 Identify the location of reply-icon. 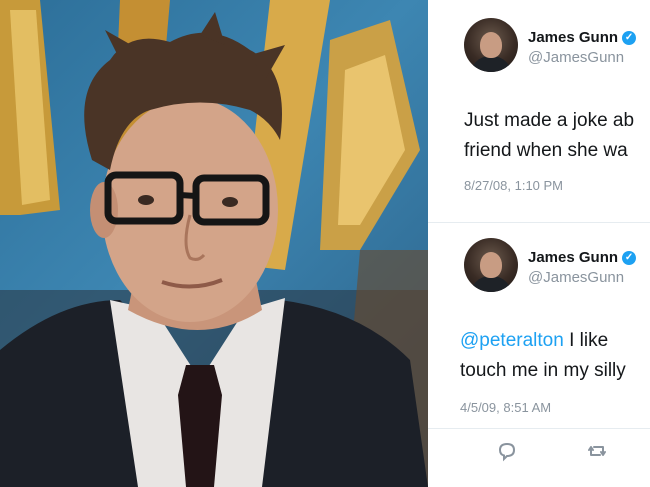
(507, 451).